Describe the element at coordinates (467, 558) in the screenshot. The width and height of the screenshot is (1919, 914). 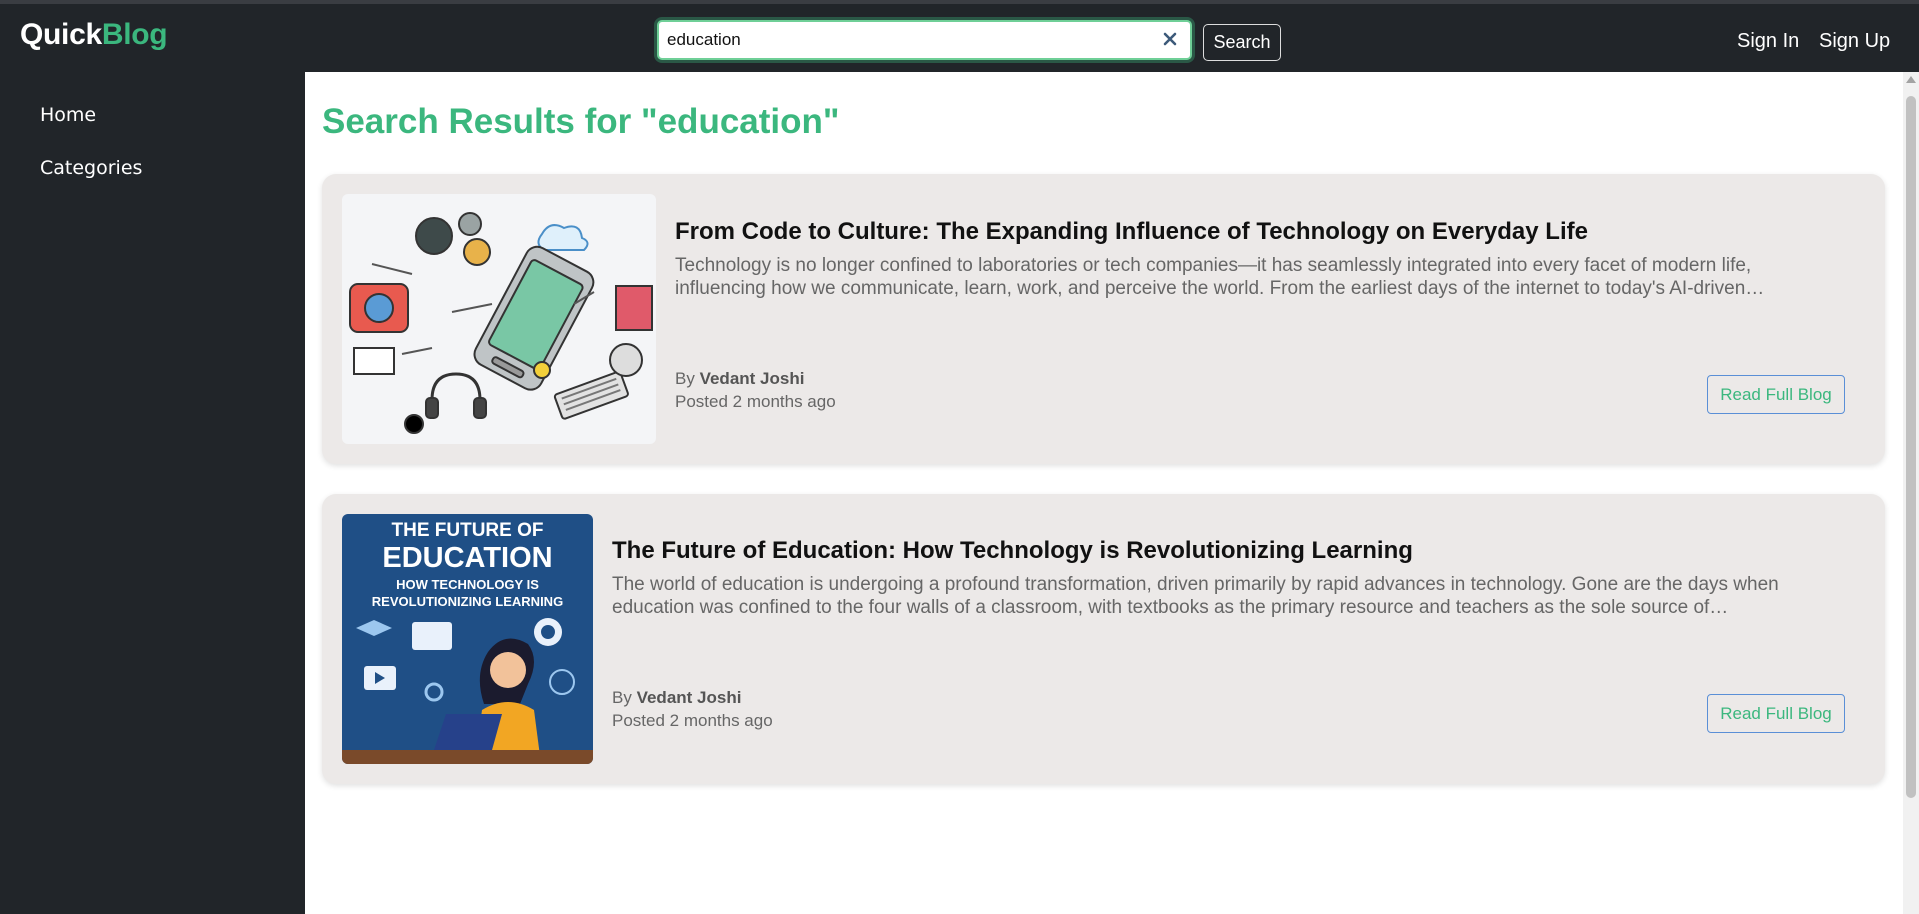
I see `thumb-line-2: EDUCATION` at that location.